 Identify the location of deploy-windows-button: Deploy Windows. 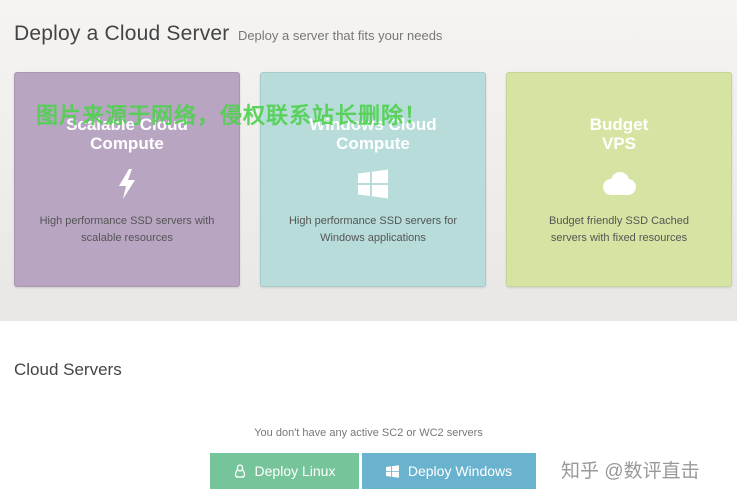
(449, 471).